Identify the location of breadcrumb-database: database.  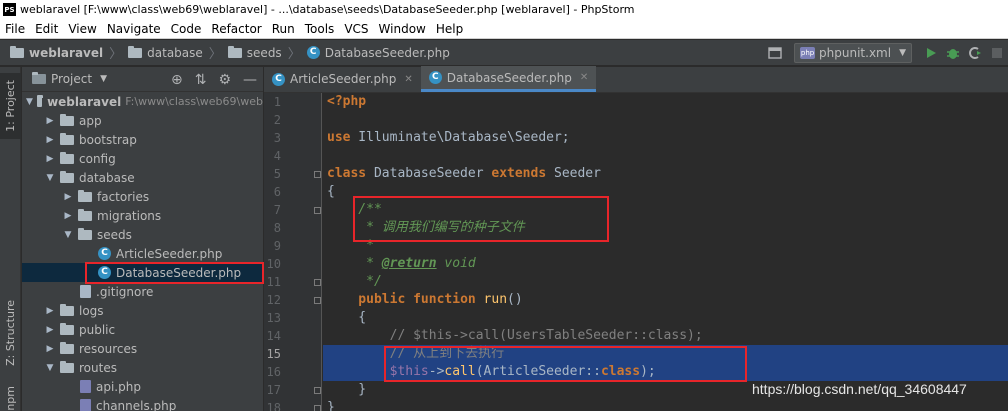
(165, 52).